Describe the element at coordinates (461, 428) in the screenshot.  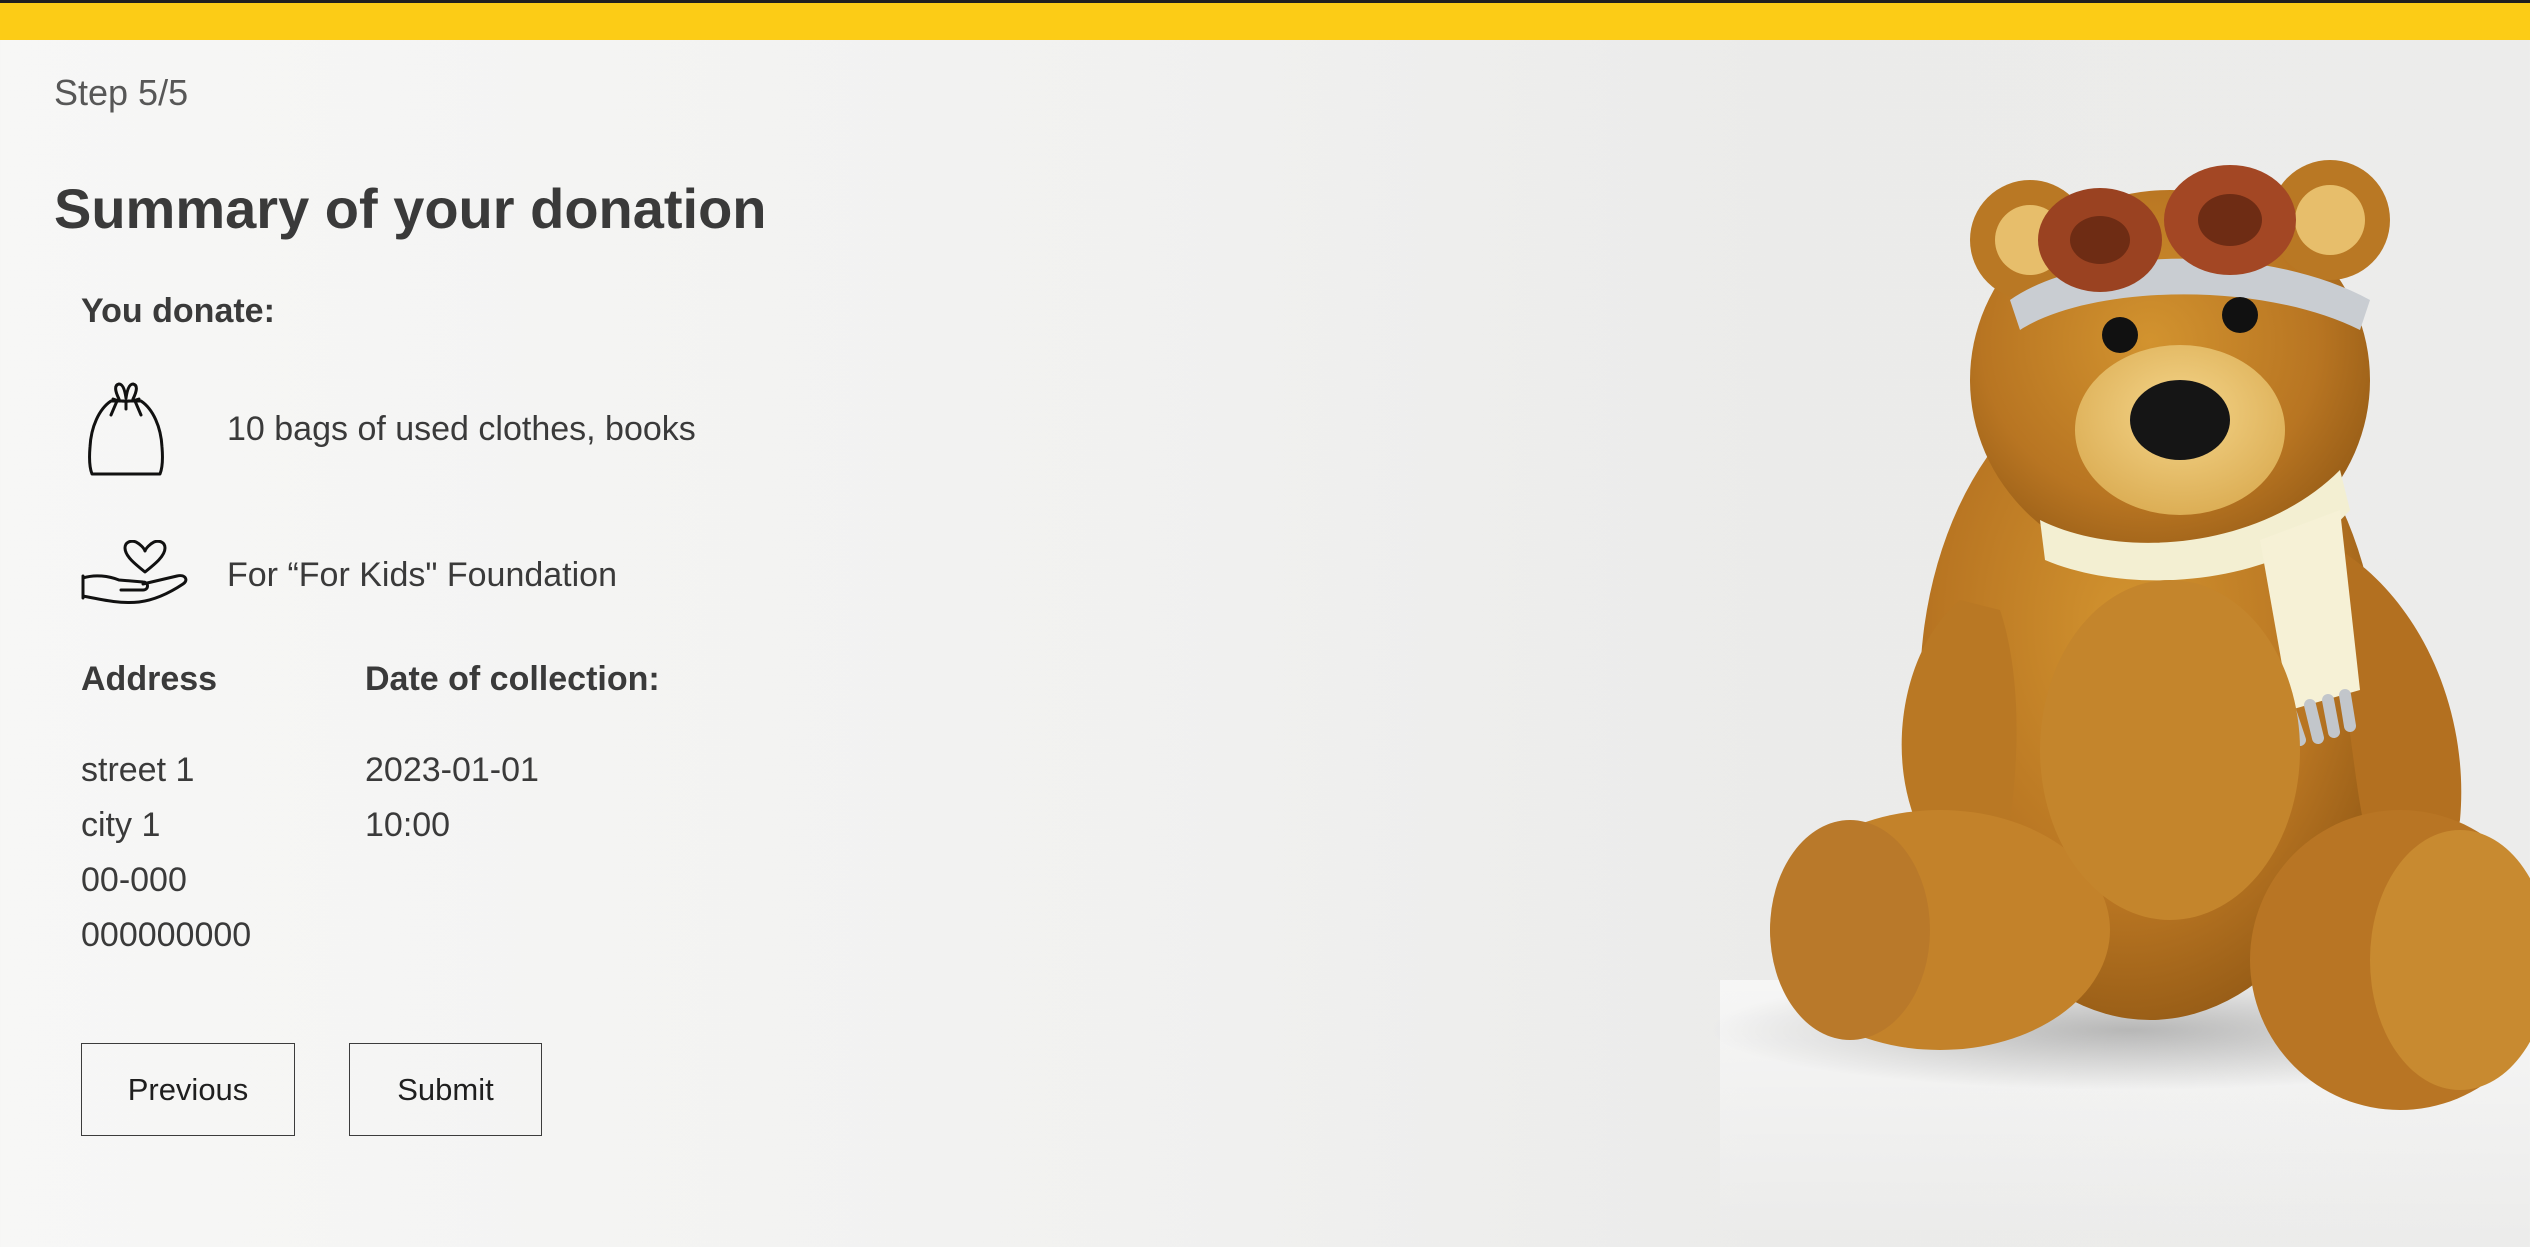
I see `donation-items-text: 10 bags of used clothes, books` at that location.